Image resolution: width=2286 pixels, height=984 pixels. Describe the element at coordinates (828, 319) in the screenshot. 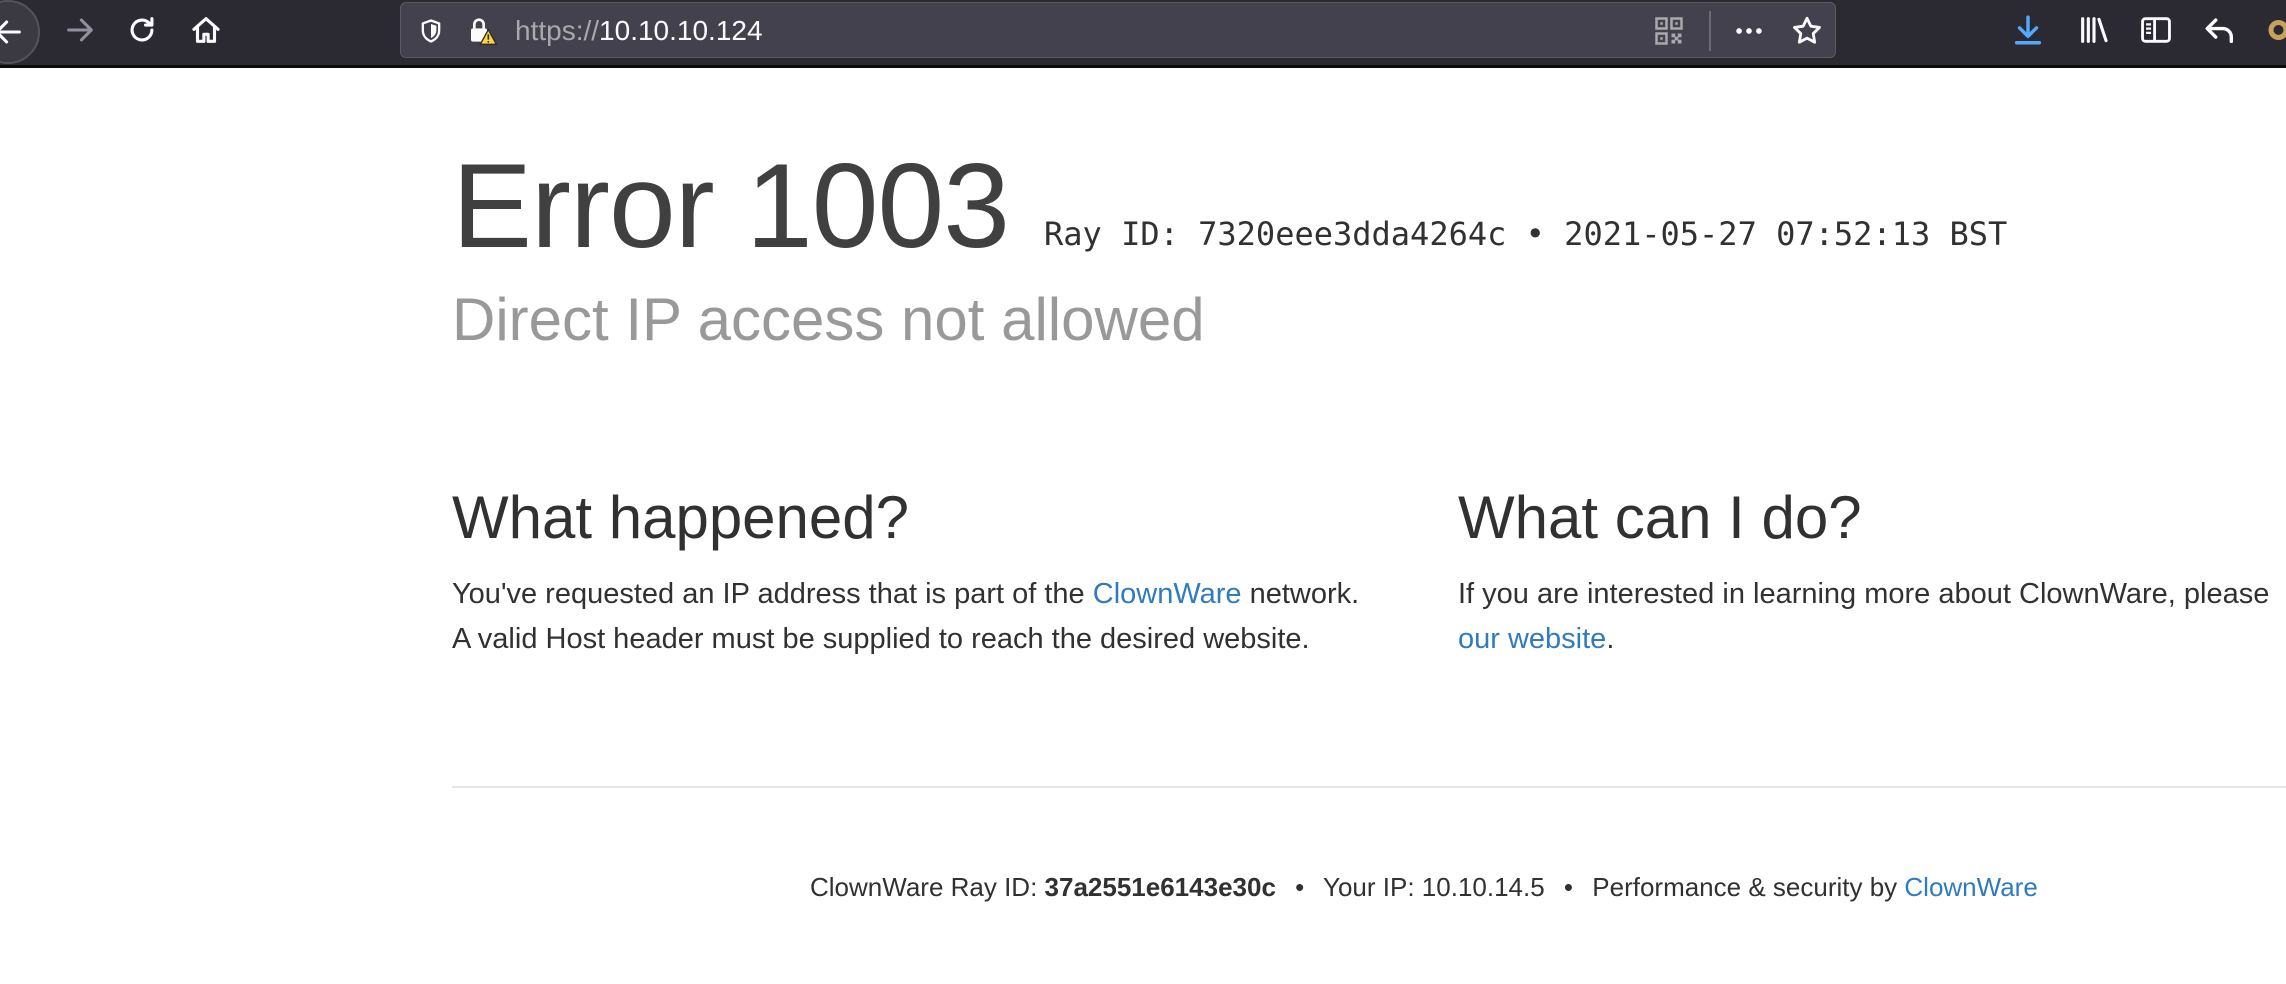

I see `error-subtitle: Direct IP access not allowed` at that location.